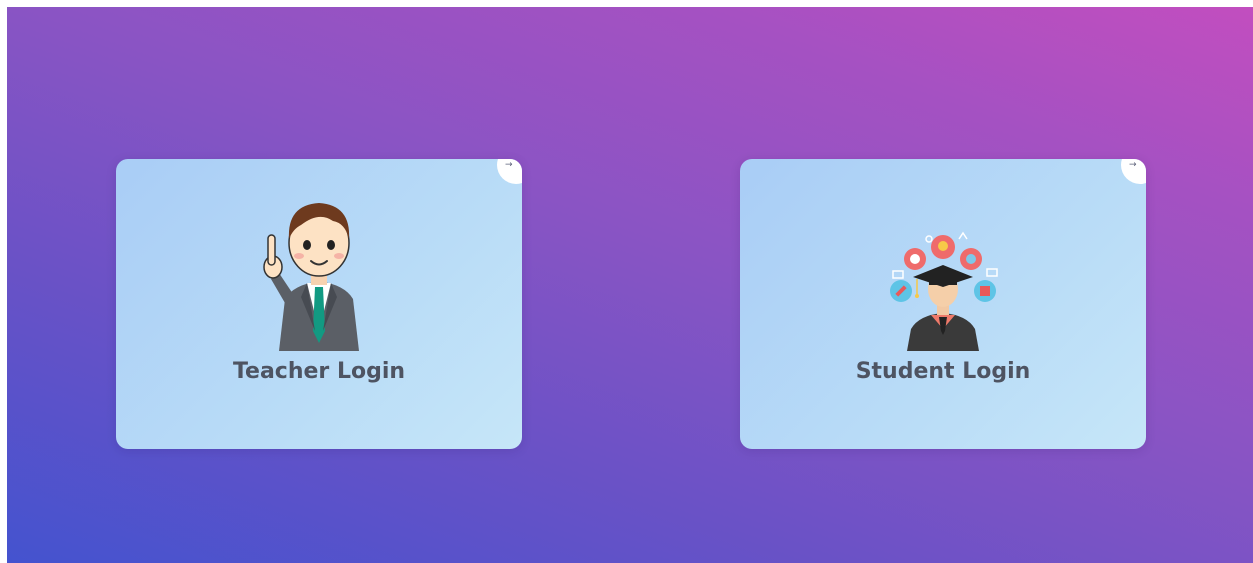  I want to click on student-login-label: Student Login, so click(943, 371).